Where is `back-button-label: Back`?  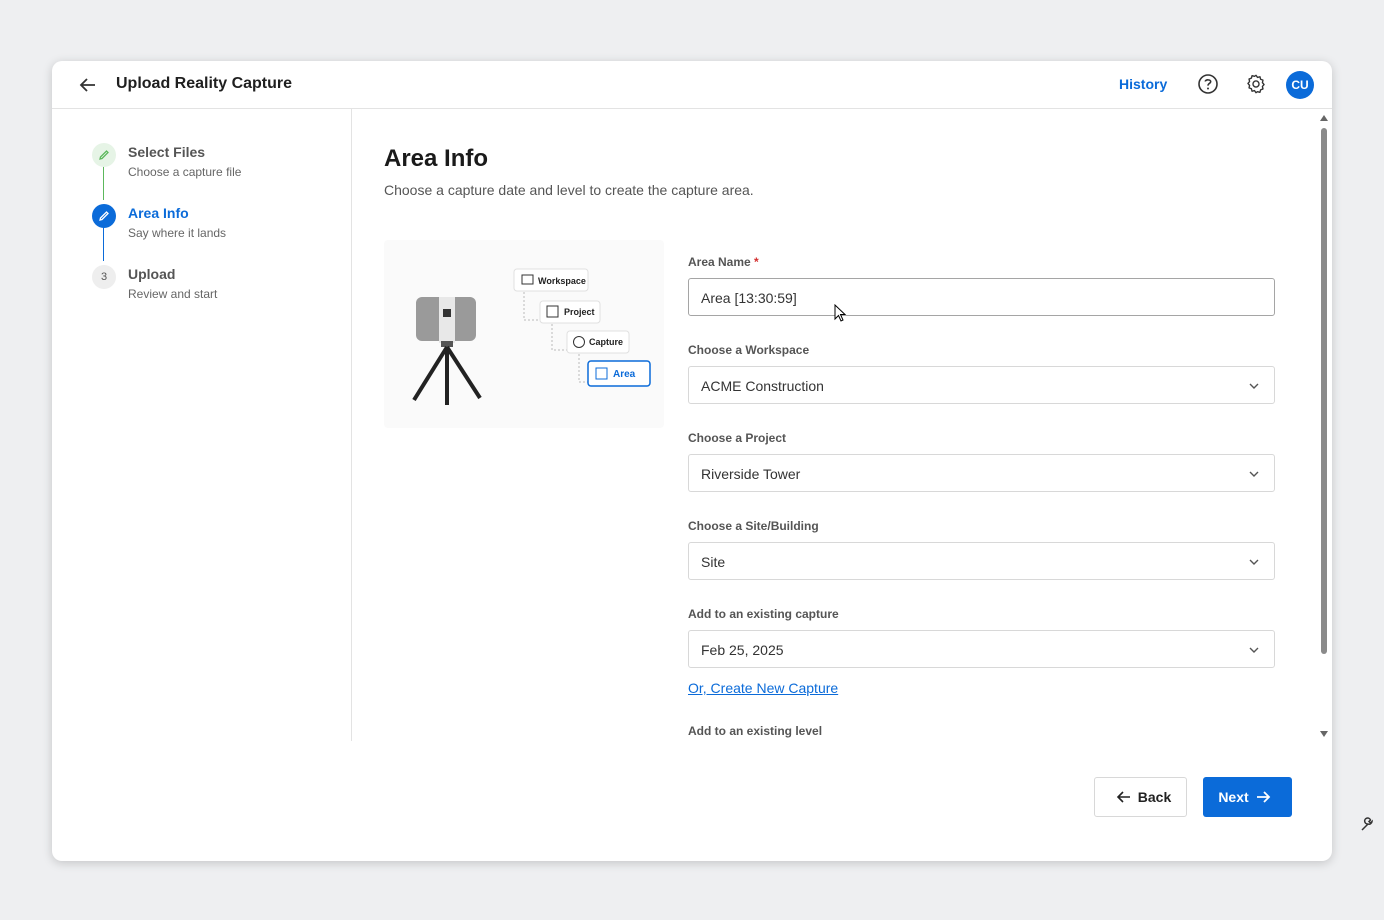
back-button-label: Back is located at coordinates (1154, 797).